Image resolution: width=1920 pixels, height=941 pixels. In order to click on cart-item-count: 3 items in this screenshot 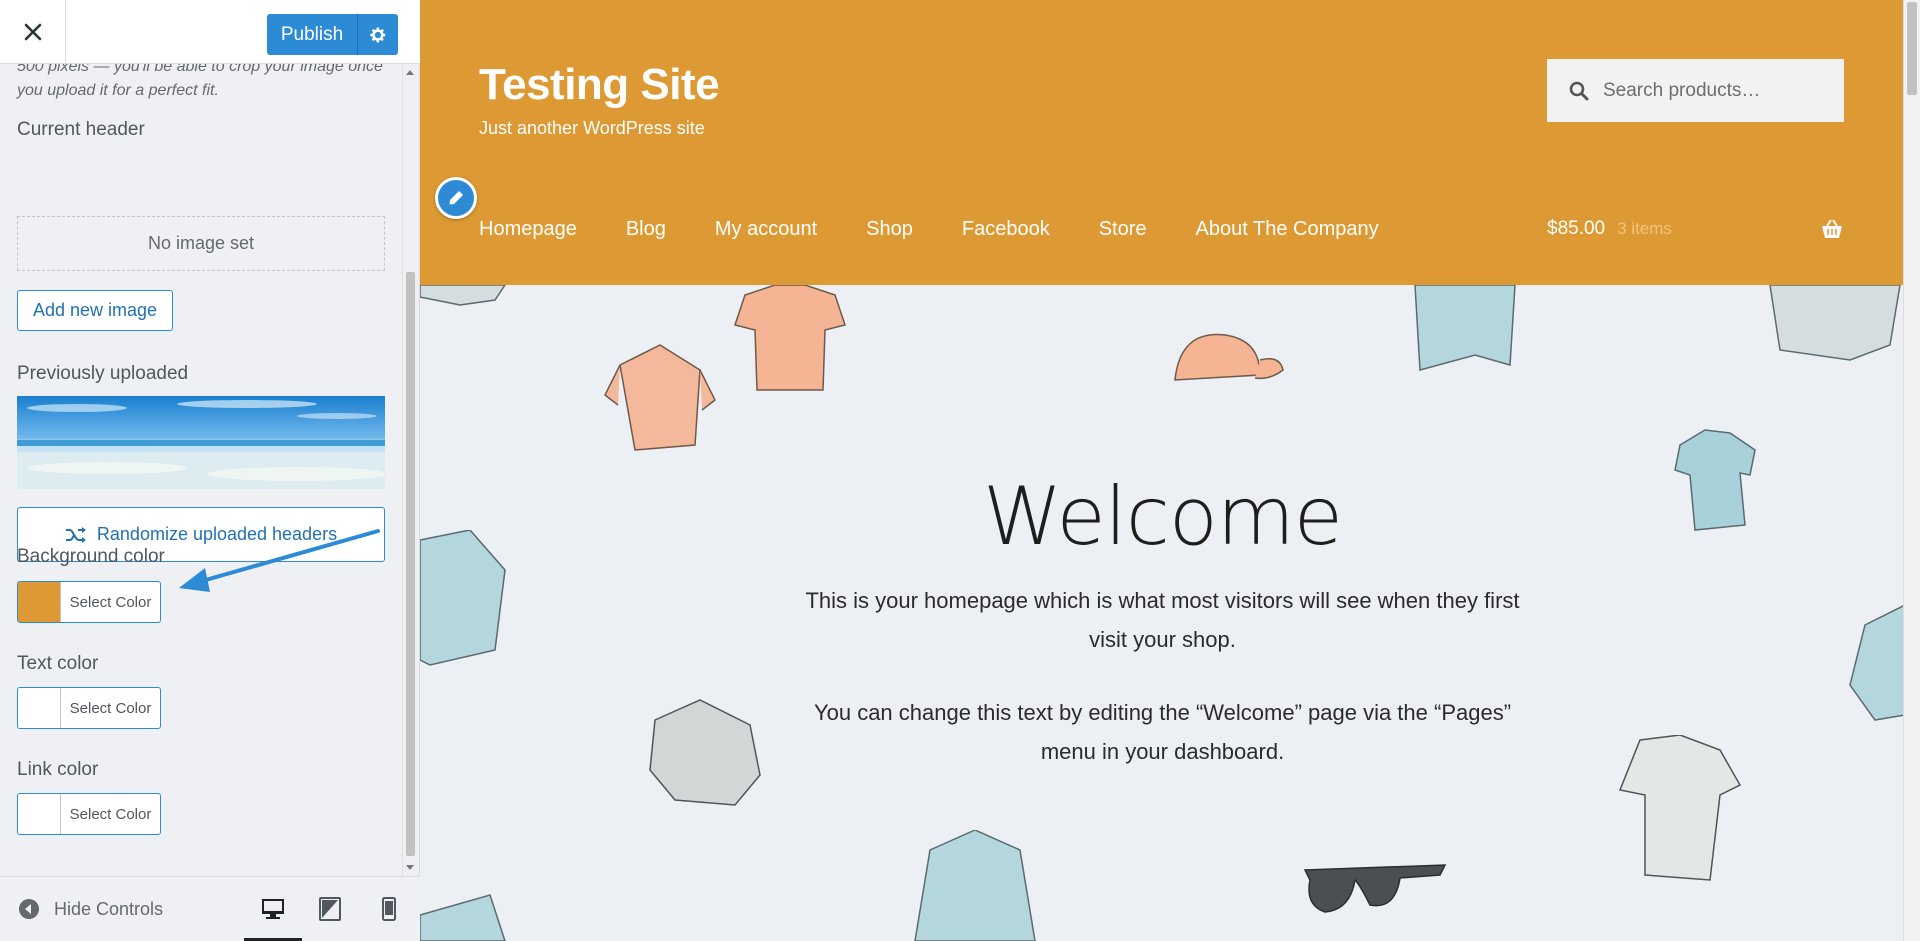, I will do `click(1644, 228)`.